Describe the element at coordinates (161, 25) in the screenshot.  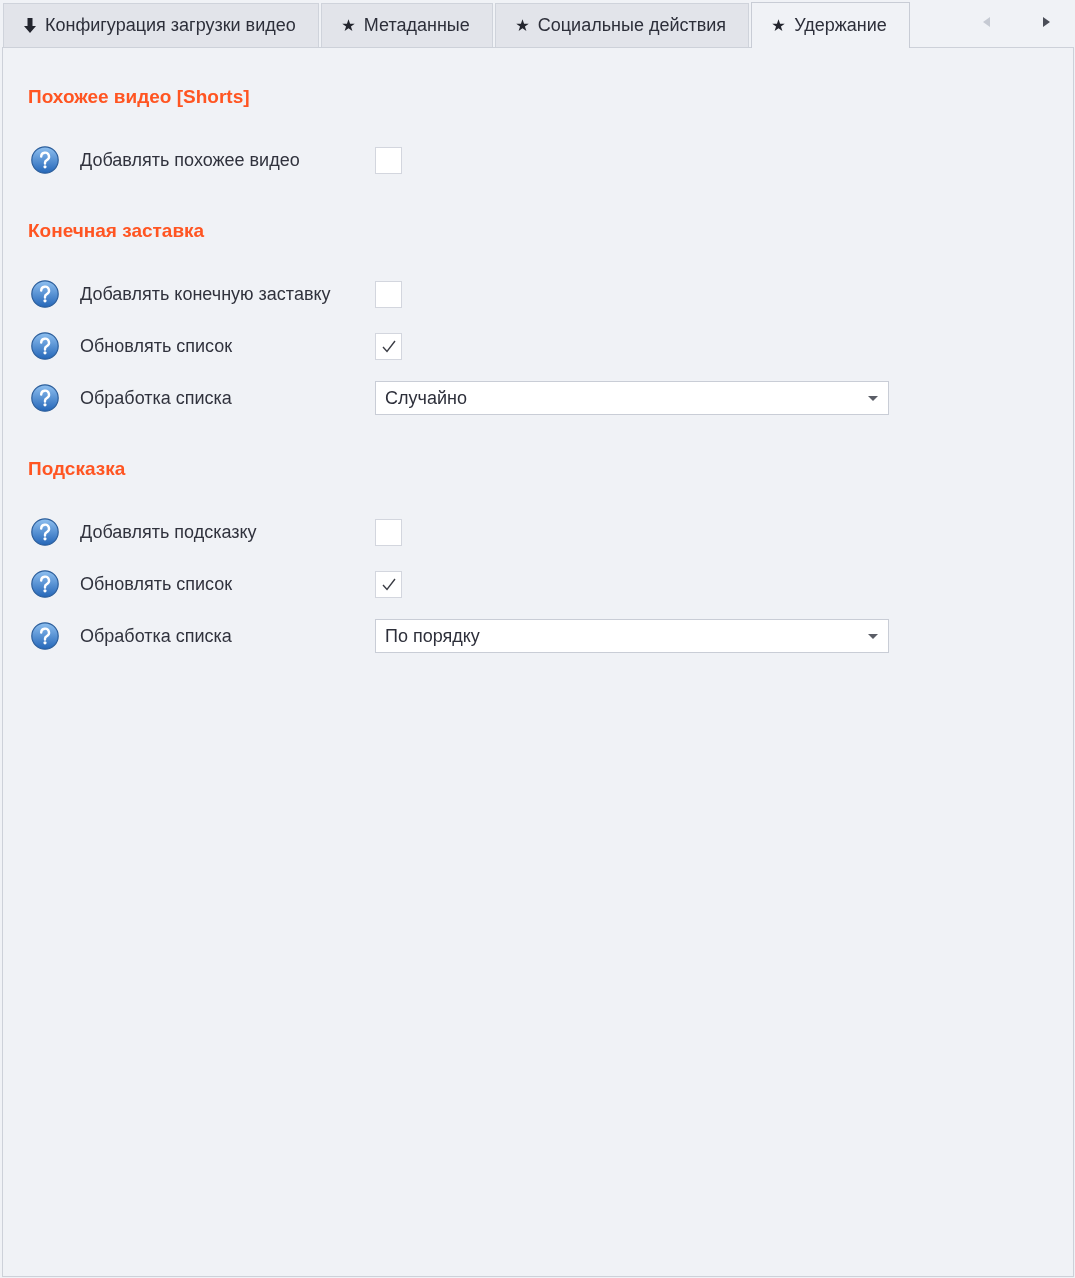
I see `tab: Конфигурация загрузки видео` at that location.